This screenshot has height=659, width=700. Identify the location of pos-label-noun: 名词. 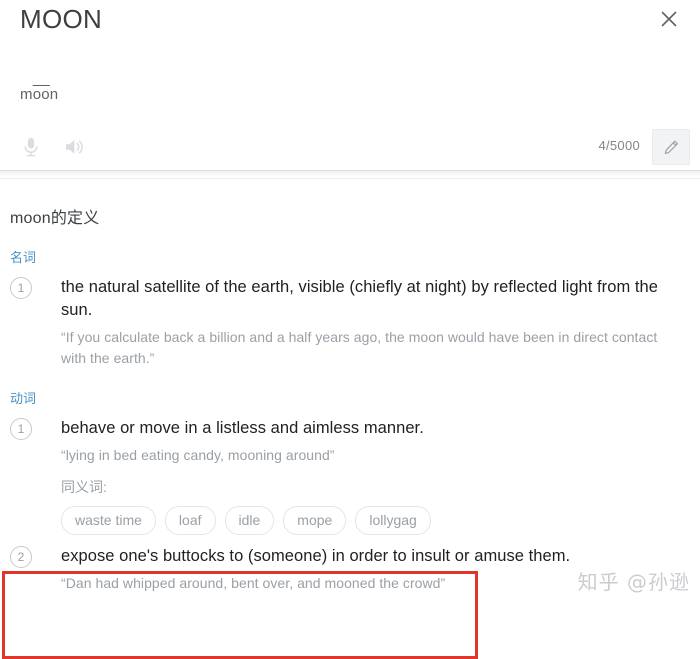
(23, 257).